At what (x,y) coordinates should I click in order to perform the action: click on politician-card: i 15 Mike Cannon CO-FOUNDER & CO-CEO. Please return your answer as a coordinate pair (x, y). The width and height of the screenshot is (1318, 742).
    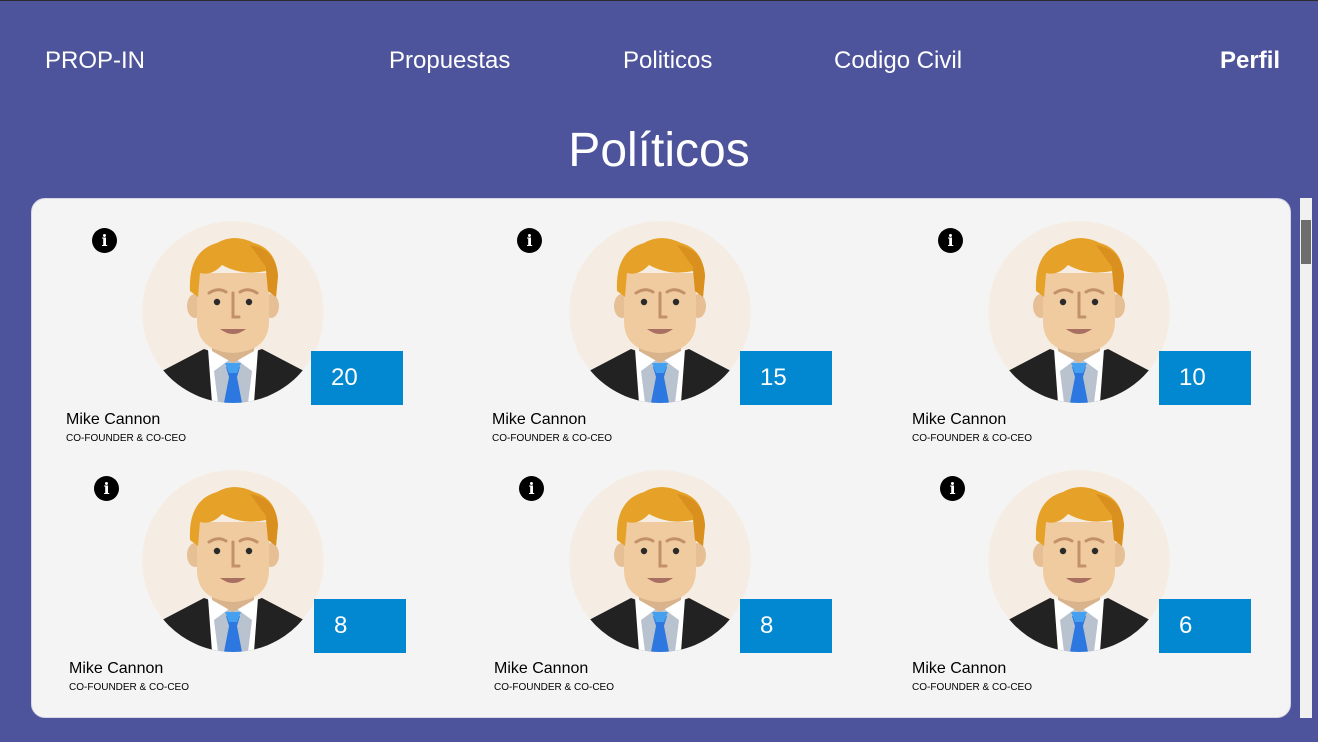
    Looking at the image, I should click on (683, 337).